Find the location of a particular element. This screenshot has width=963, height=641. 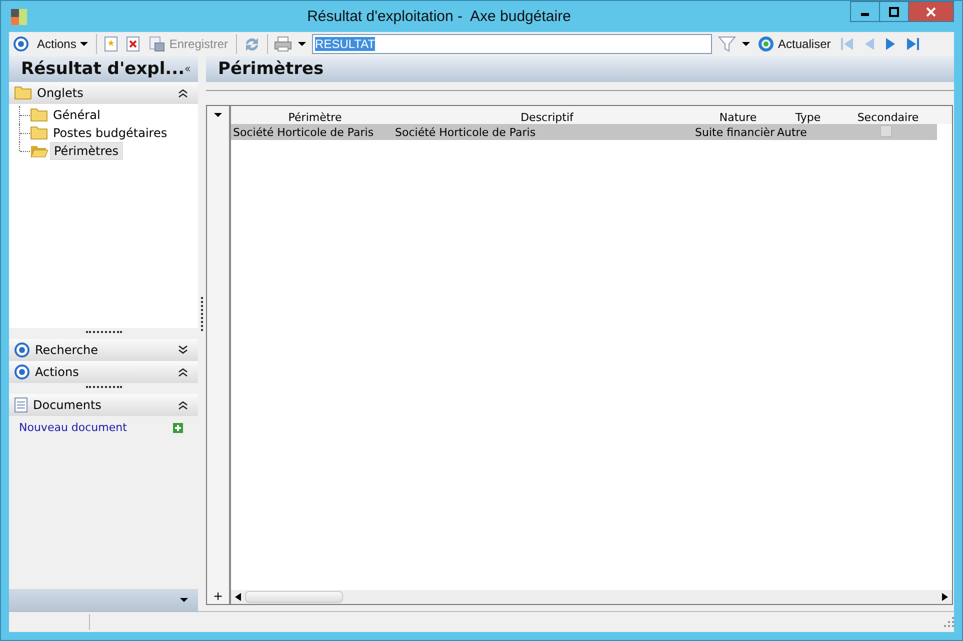

minimize-button is located at coordinates (865, 11).